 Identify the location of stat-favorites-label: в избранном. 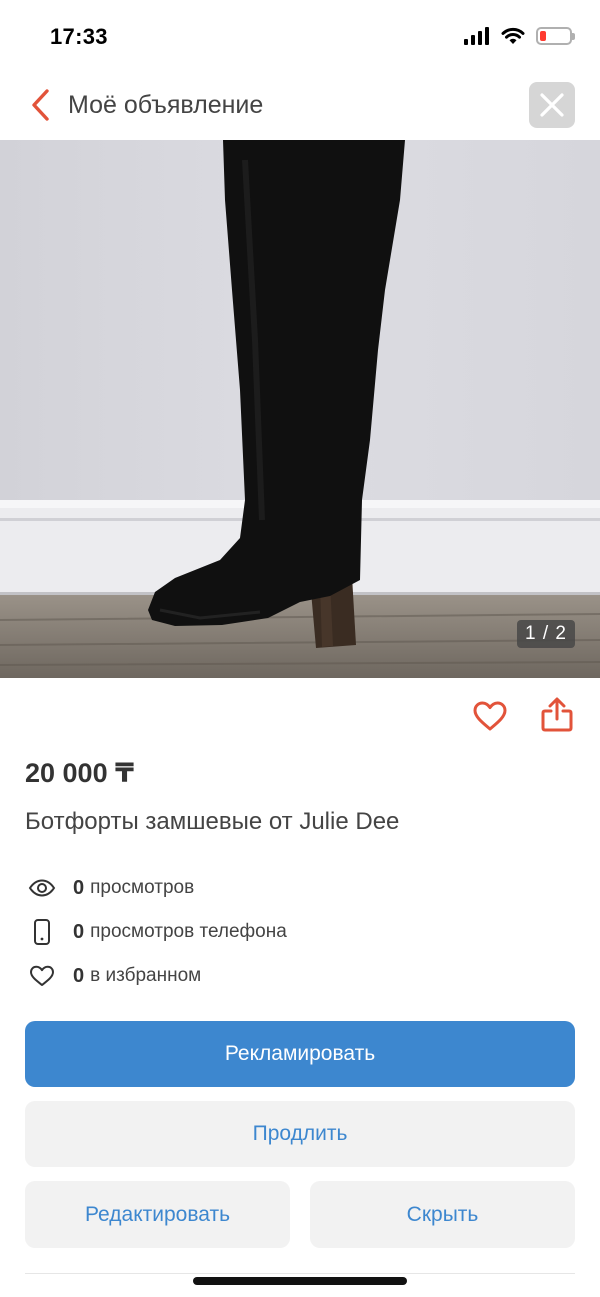
(146, 975).